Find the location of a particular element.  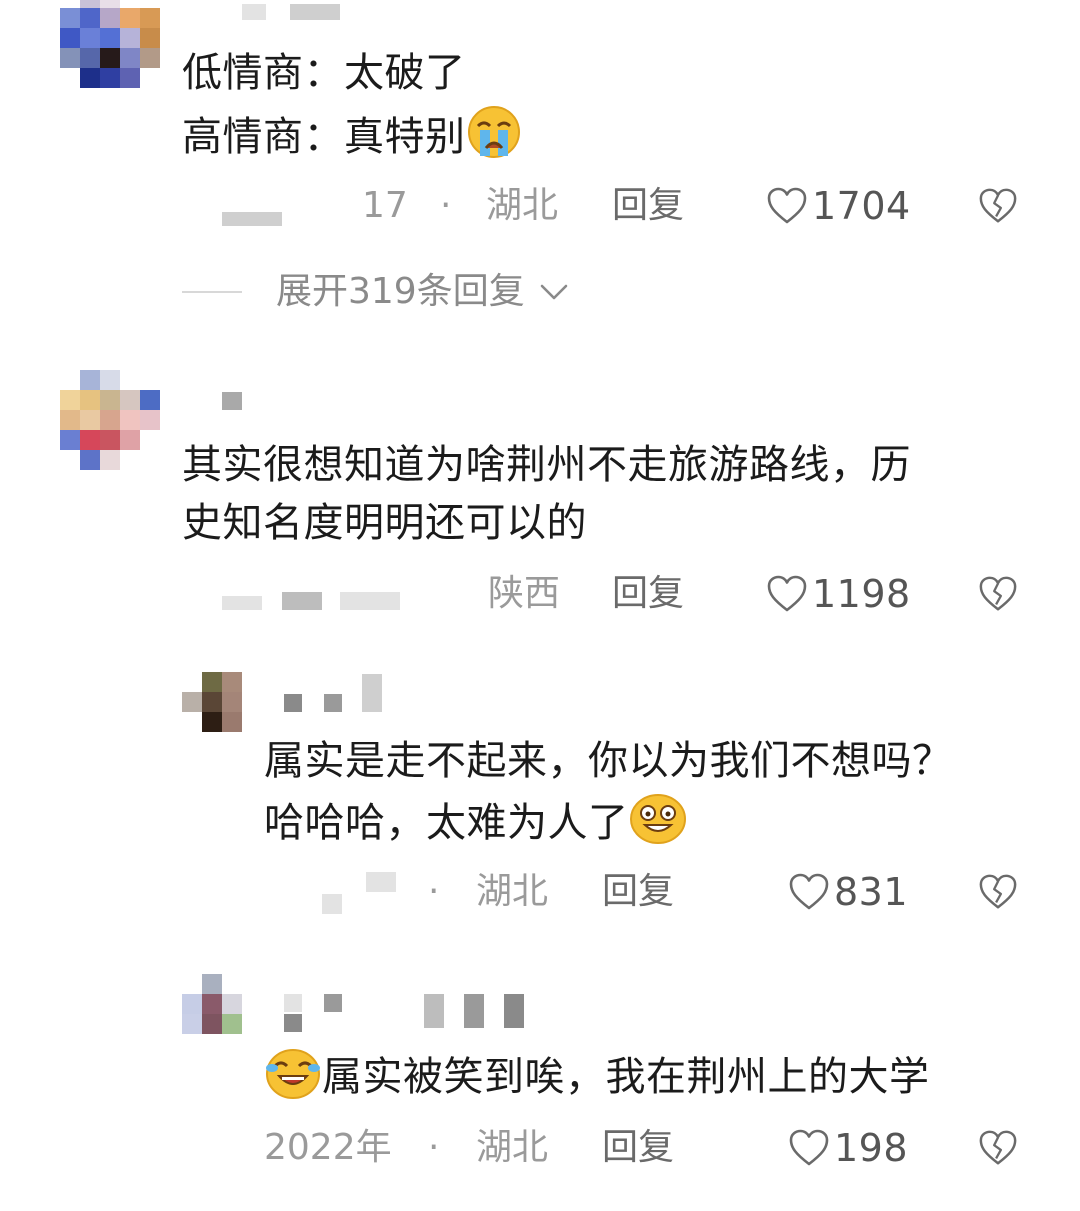

comment-text-line: 高情商：真特别 is located at coordinates (352, 140).